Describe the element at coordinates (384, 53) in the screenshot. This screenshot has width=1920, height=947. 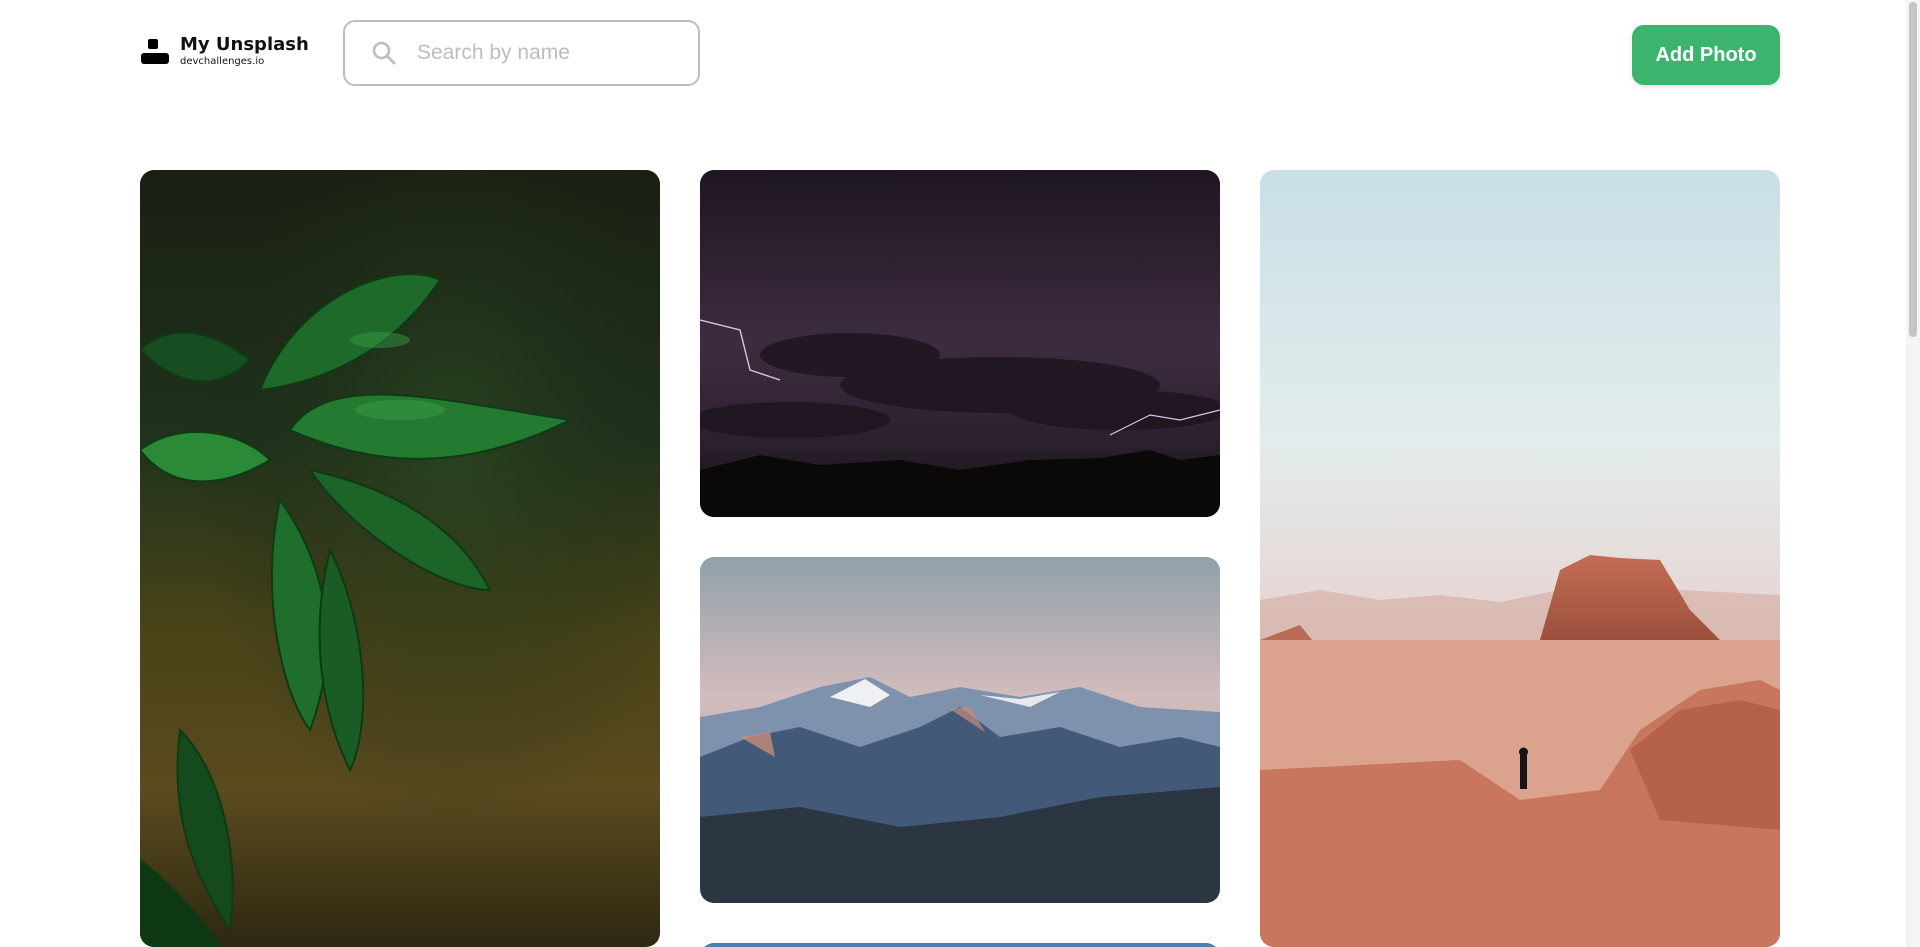
I see `search-icon` at that location.